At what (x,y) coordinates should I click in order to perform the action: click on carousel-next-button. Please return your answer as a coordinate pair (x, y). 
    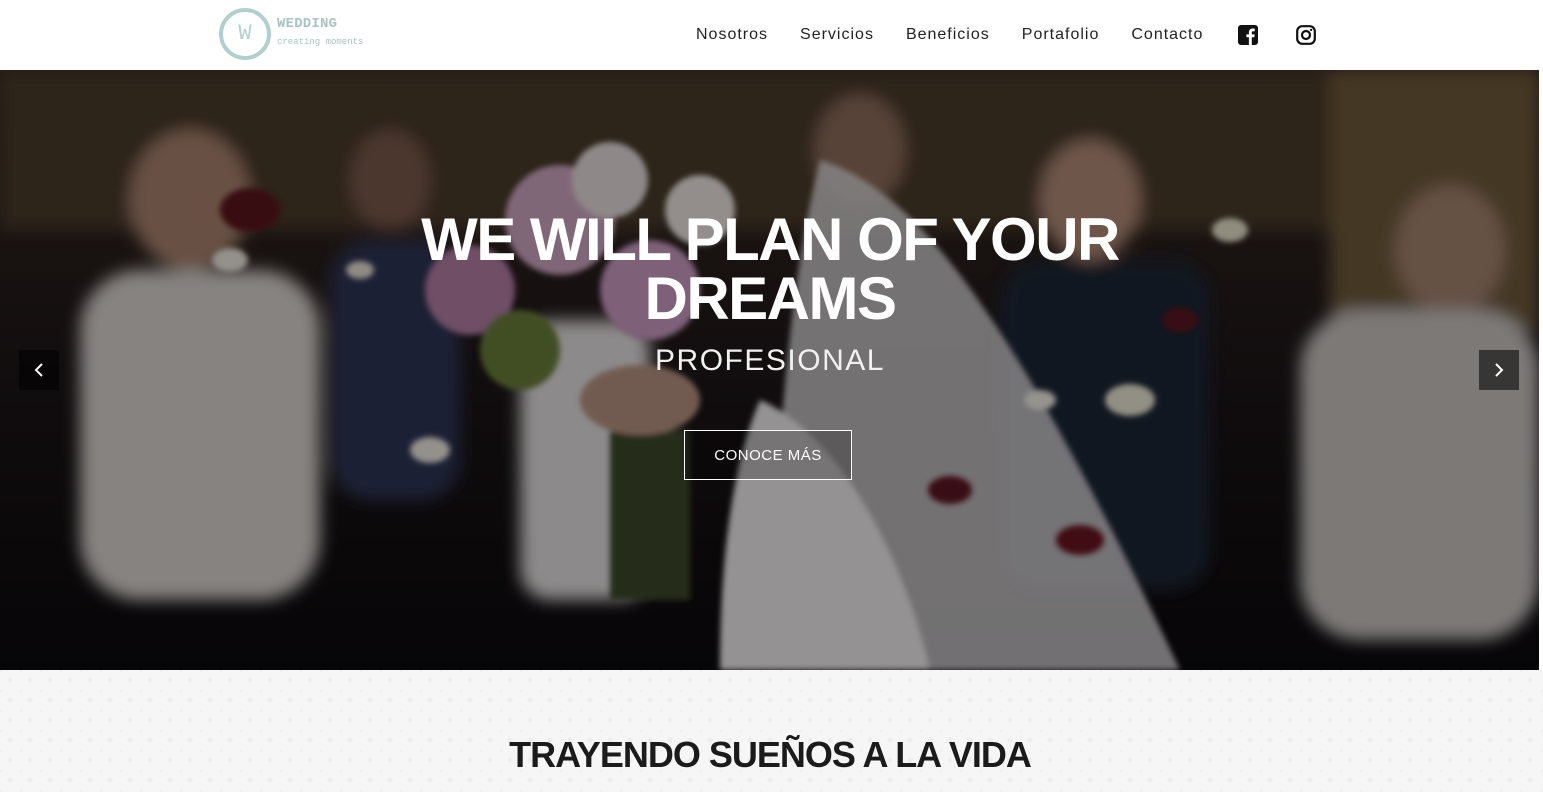
    Looking at the image, I should click on (1499, 370).